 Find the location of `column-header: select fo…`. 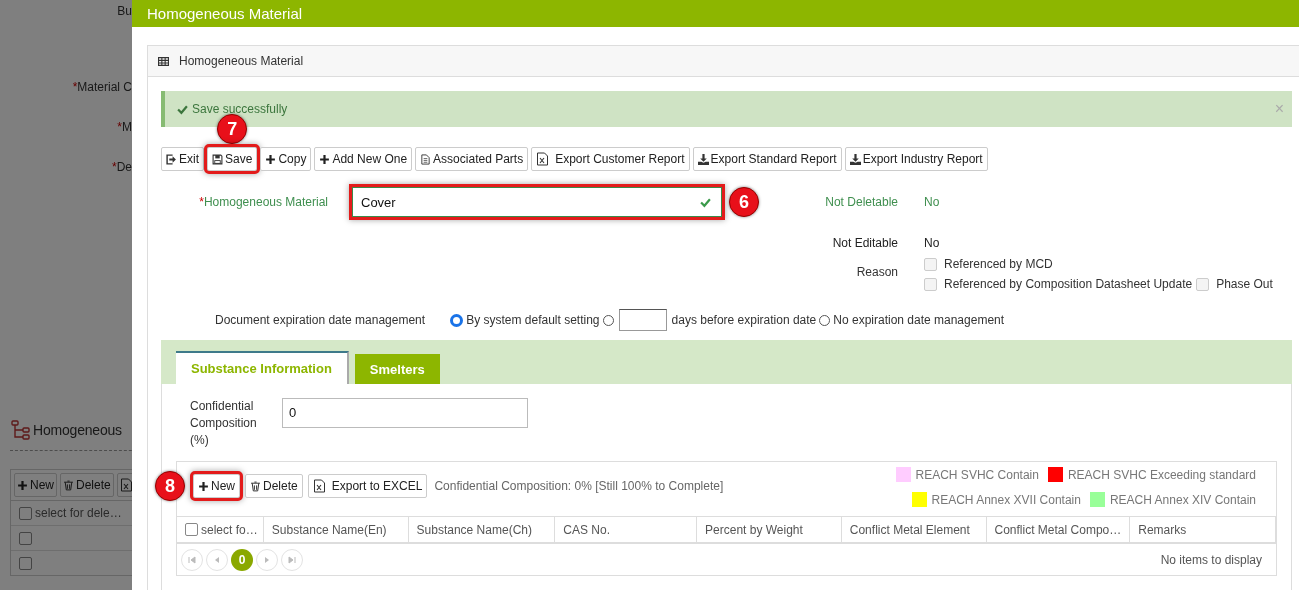

column-header: select fo… is located at coordinates (229, 529).